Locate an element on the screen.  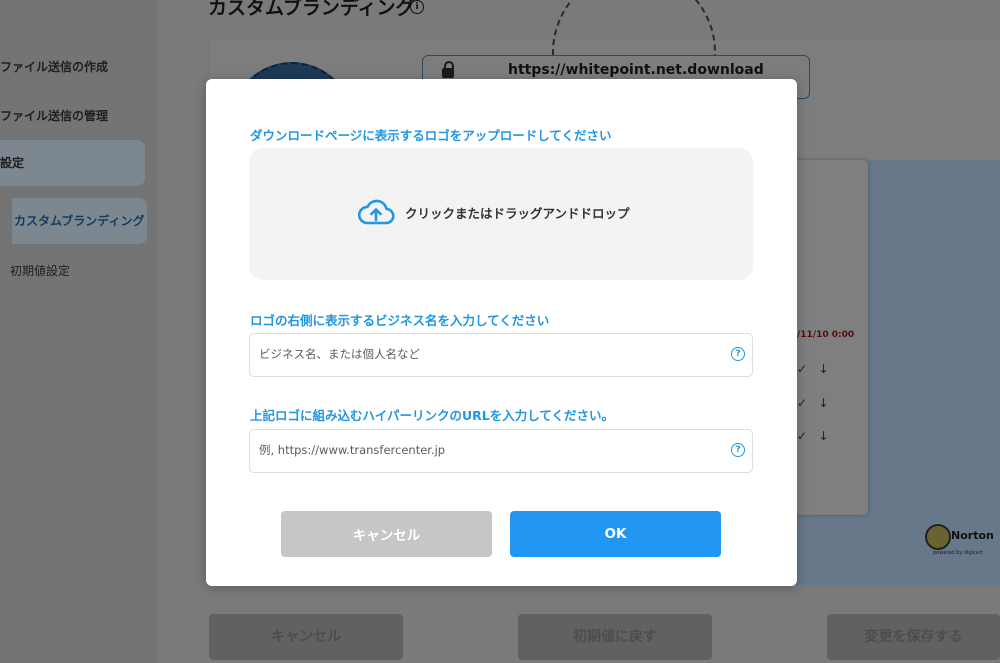
logo-dropzone: クリックまたはドラッグアンドドロップ is located at coordinates (501, 214).